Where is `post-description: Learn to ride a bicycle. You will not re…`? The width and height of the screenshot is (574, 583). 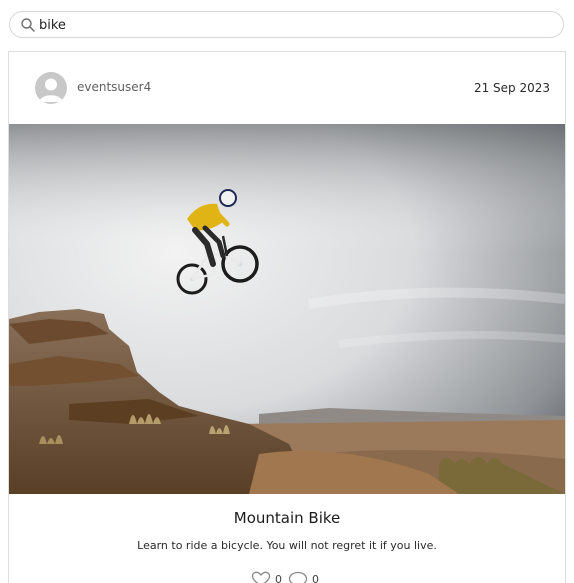
post-description: Learn to ride a bicycle. You will not re… is located at coordinates (287, 545).